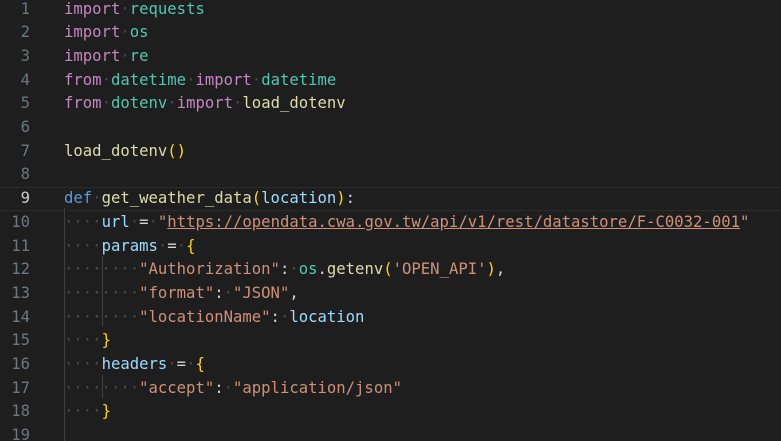 The width and height of the screenshot is (781, 441). I want to click on code-token: (), so click(177, 150).